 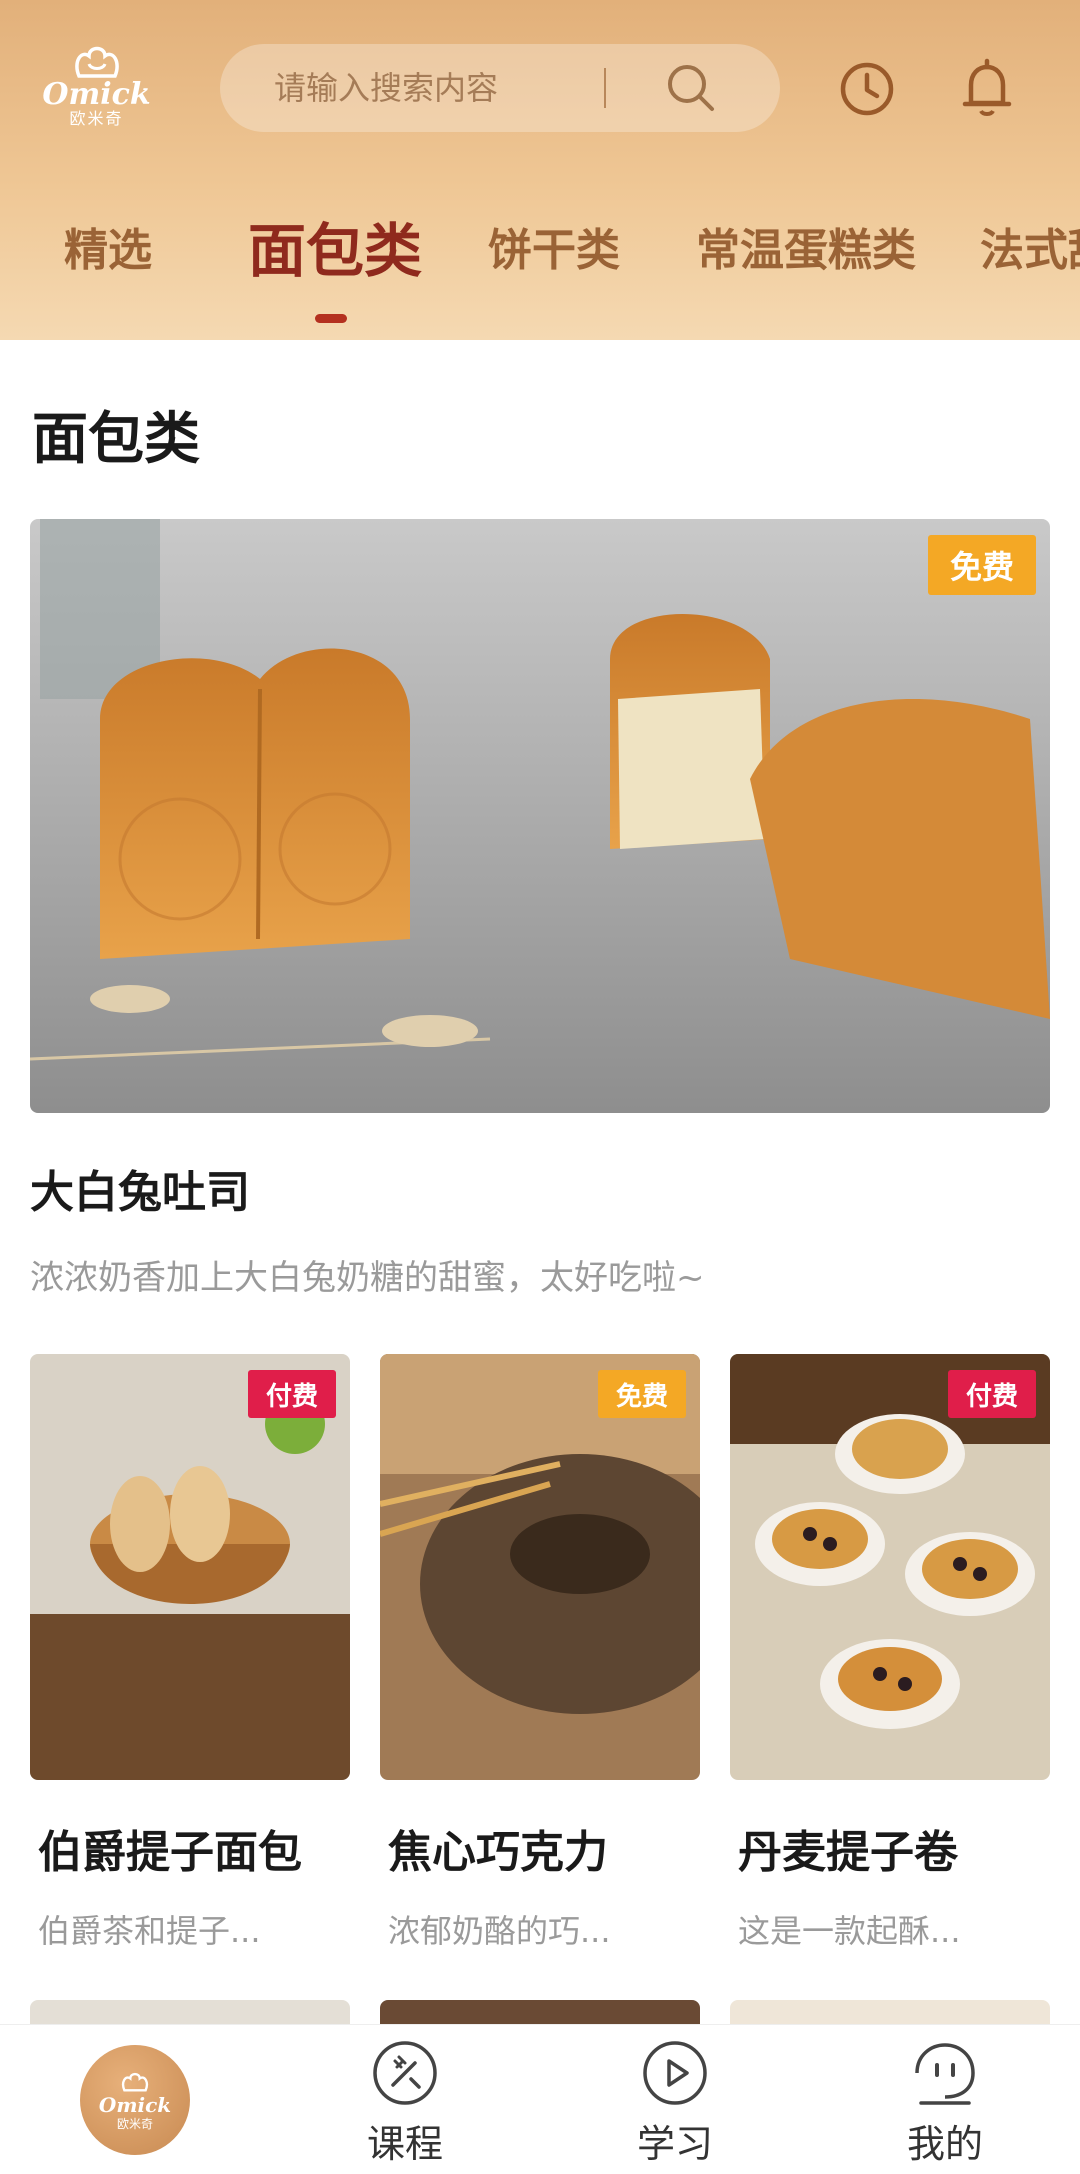 What do you see at coordinates (331, 318) in the screenshot?
I see `active-tab-indicator` at bounding box center [331, 318].